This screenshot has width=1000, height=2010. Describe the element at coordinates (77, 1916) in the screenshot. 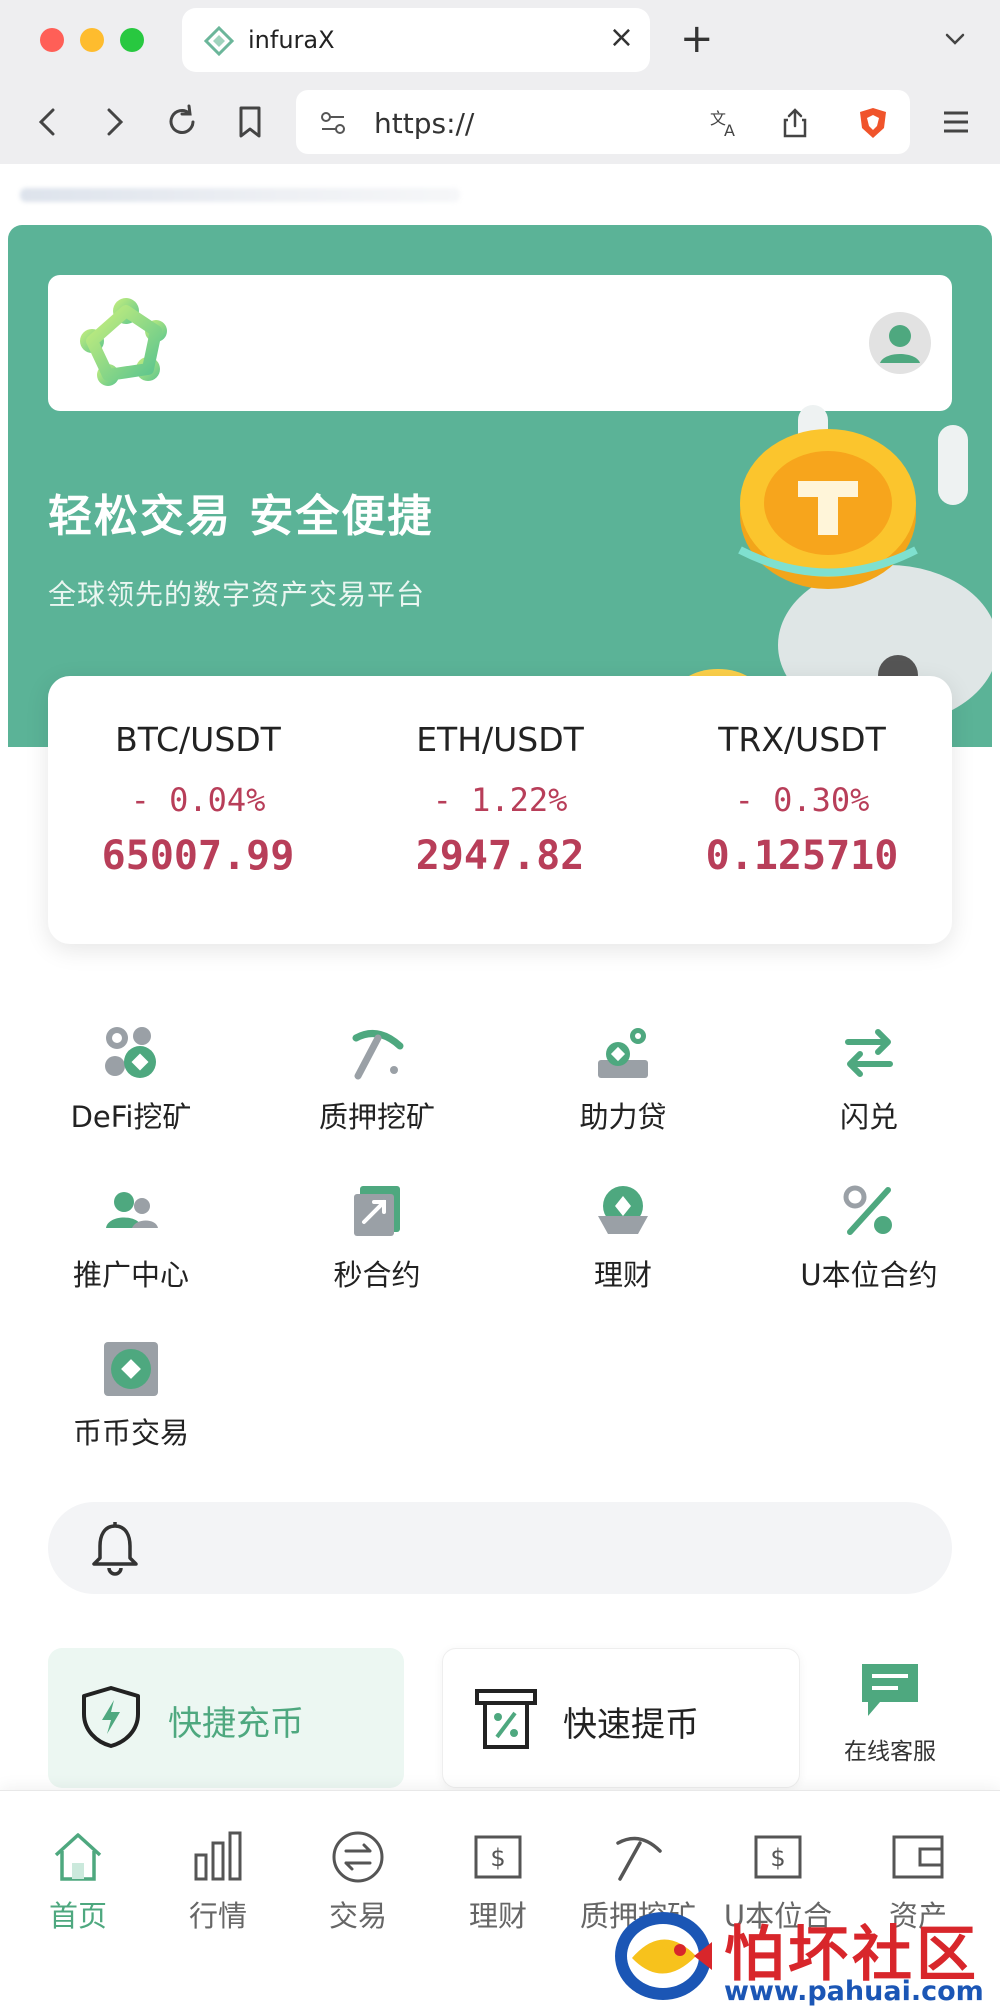

I see `nav-label: 首页` at that location.